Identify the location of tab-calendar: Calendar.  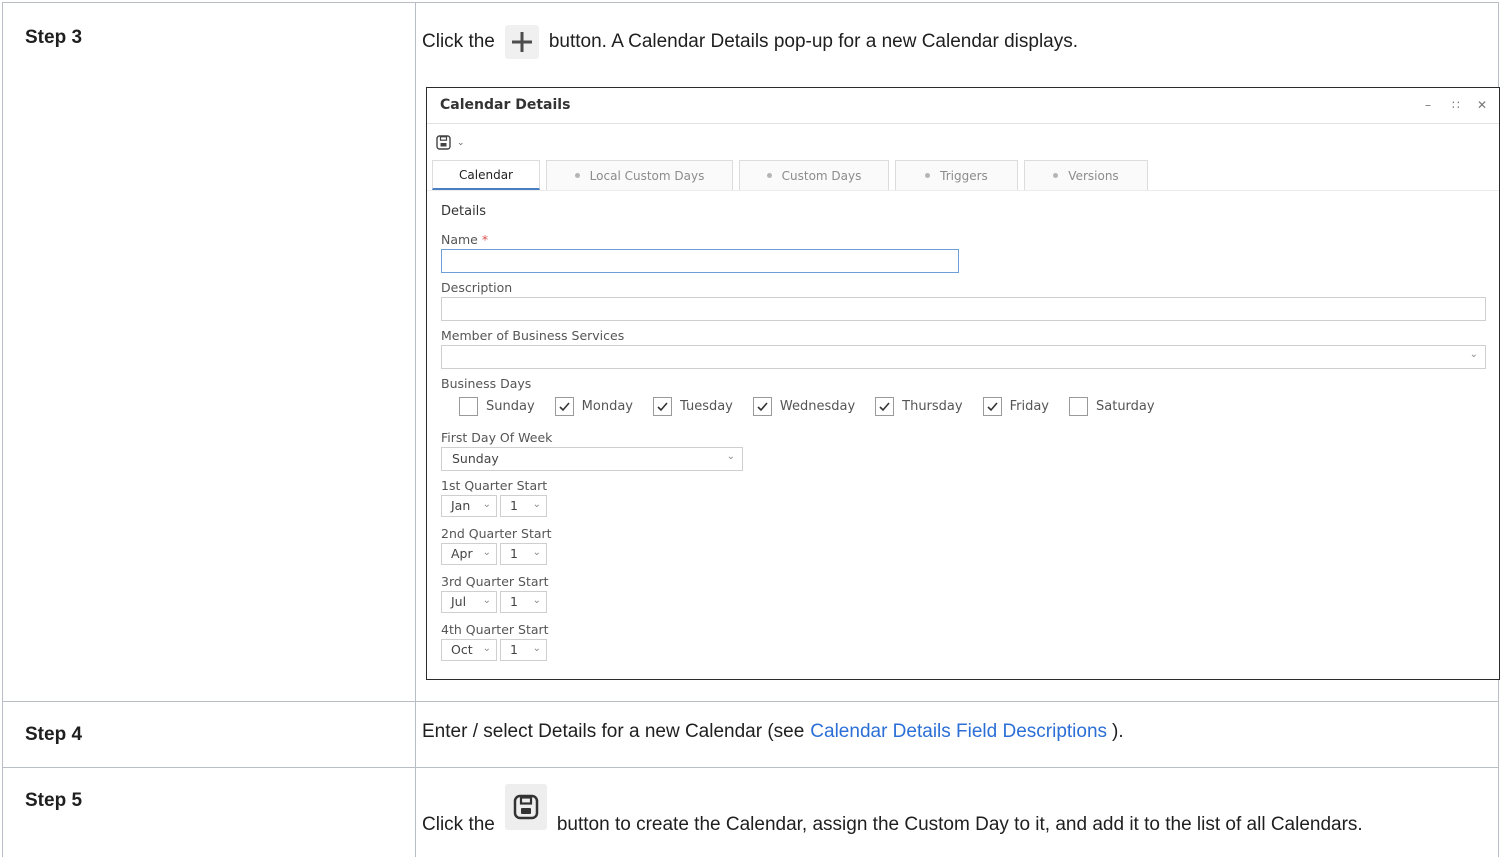
(486, 175).